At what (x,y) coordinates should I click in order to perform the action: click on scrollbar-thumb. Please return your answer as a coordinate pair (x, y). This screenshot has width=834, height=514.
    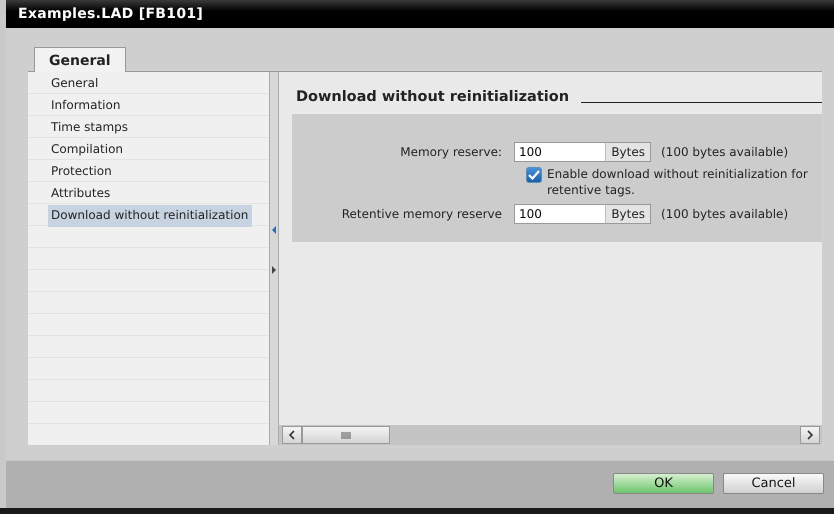
    Looking at the image, I should click on (346, 435).